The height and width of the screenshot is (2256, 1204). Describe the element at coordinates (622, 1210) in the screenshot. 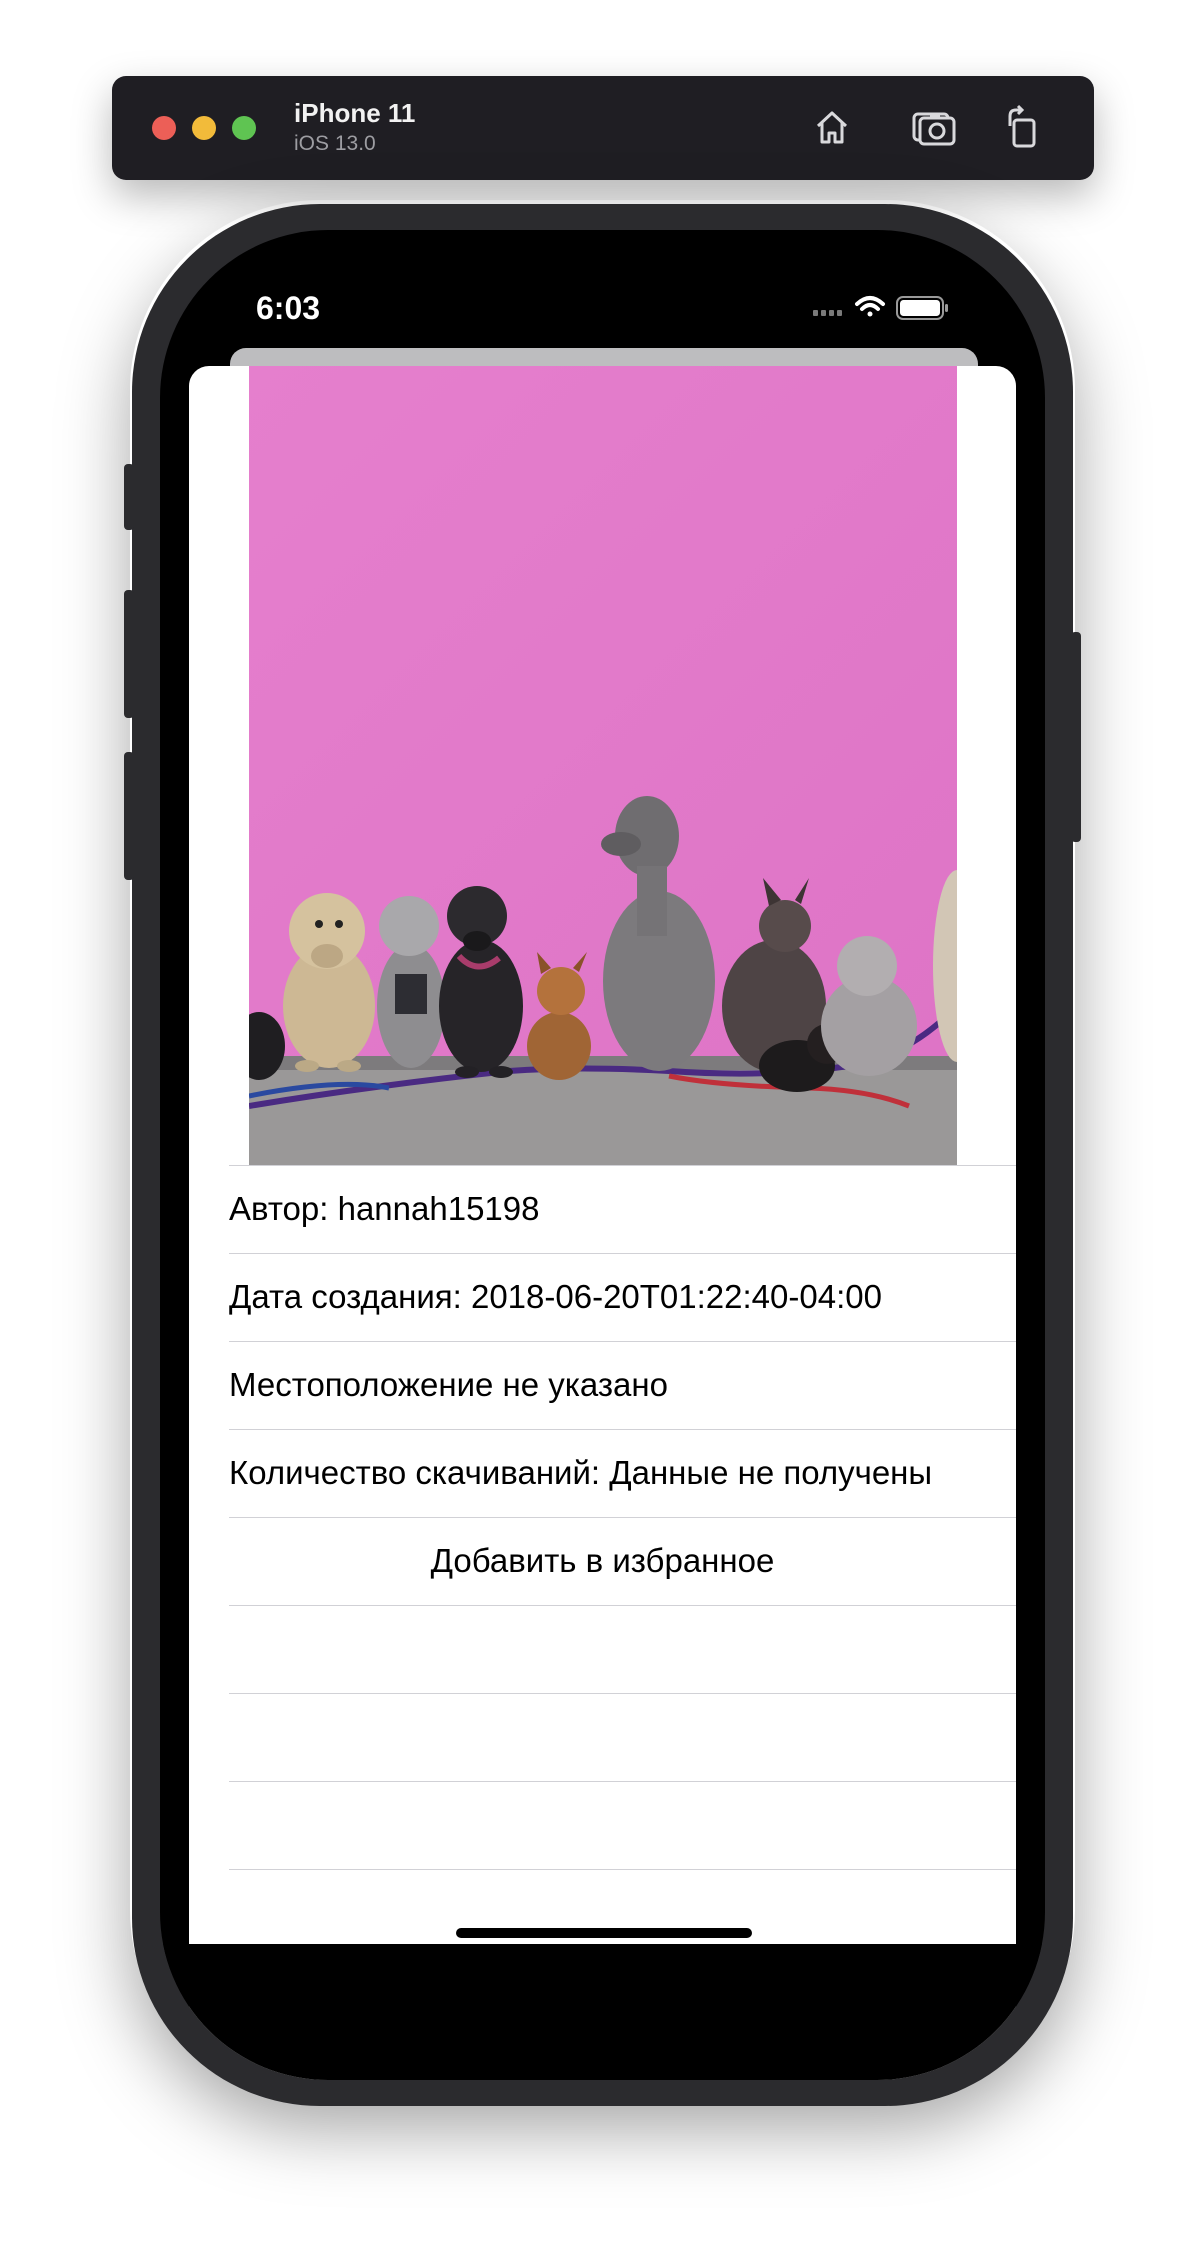

I see `author-row: Автор: hannah15198` at that location.